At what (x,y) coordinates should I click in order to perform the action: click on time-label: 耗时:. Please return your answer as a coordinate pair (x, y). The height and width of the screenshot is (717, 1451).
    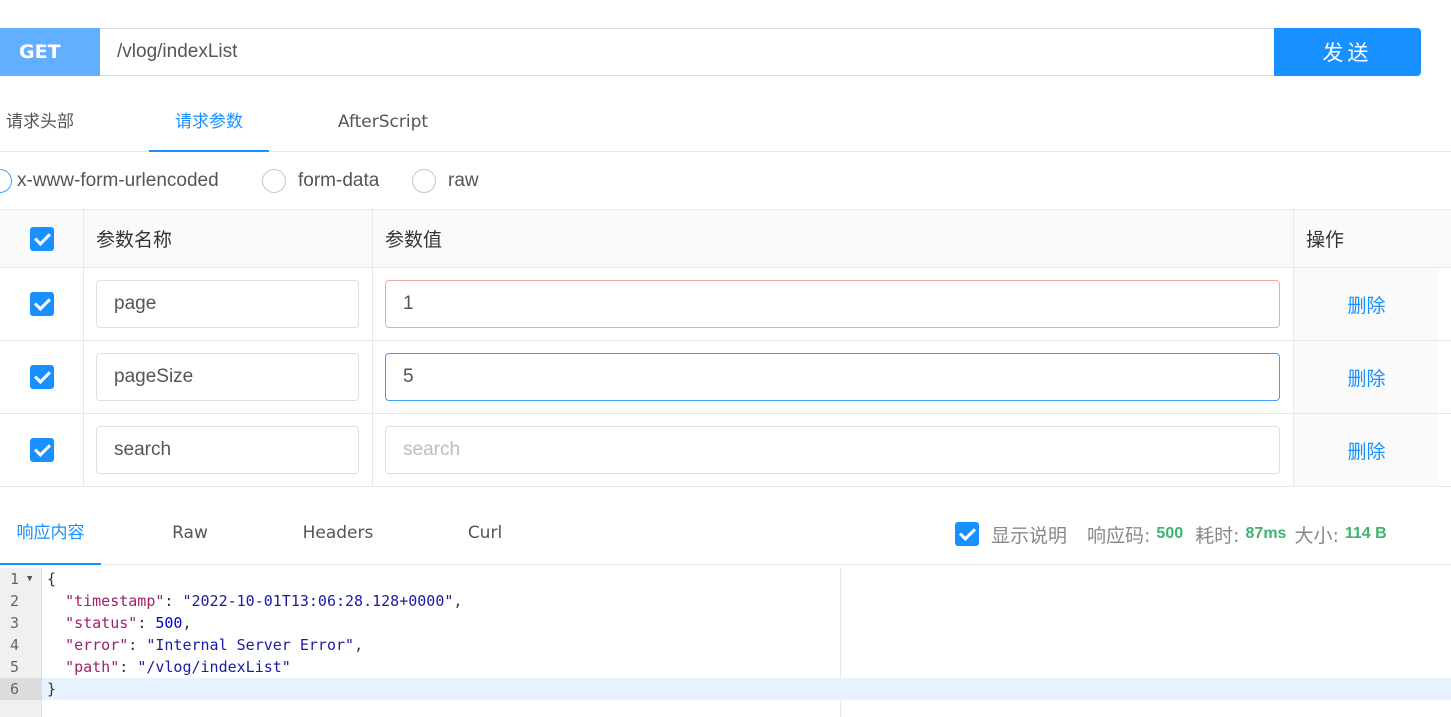
    Looking at the image, I should click on (1217, 535).